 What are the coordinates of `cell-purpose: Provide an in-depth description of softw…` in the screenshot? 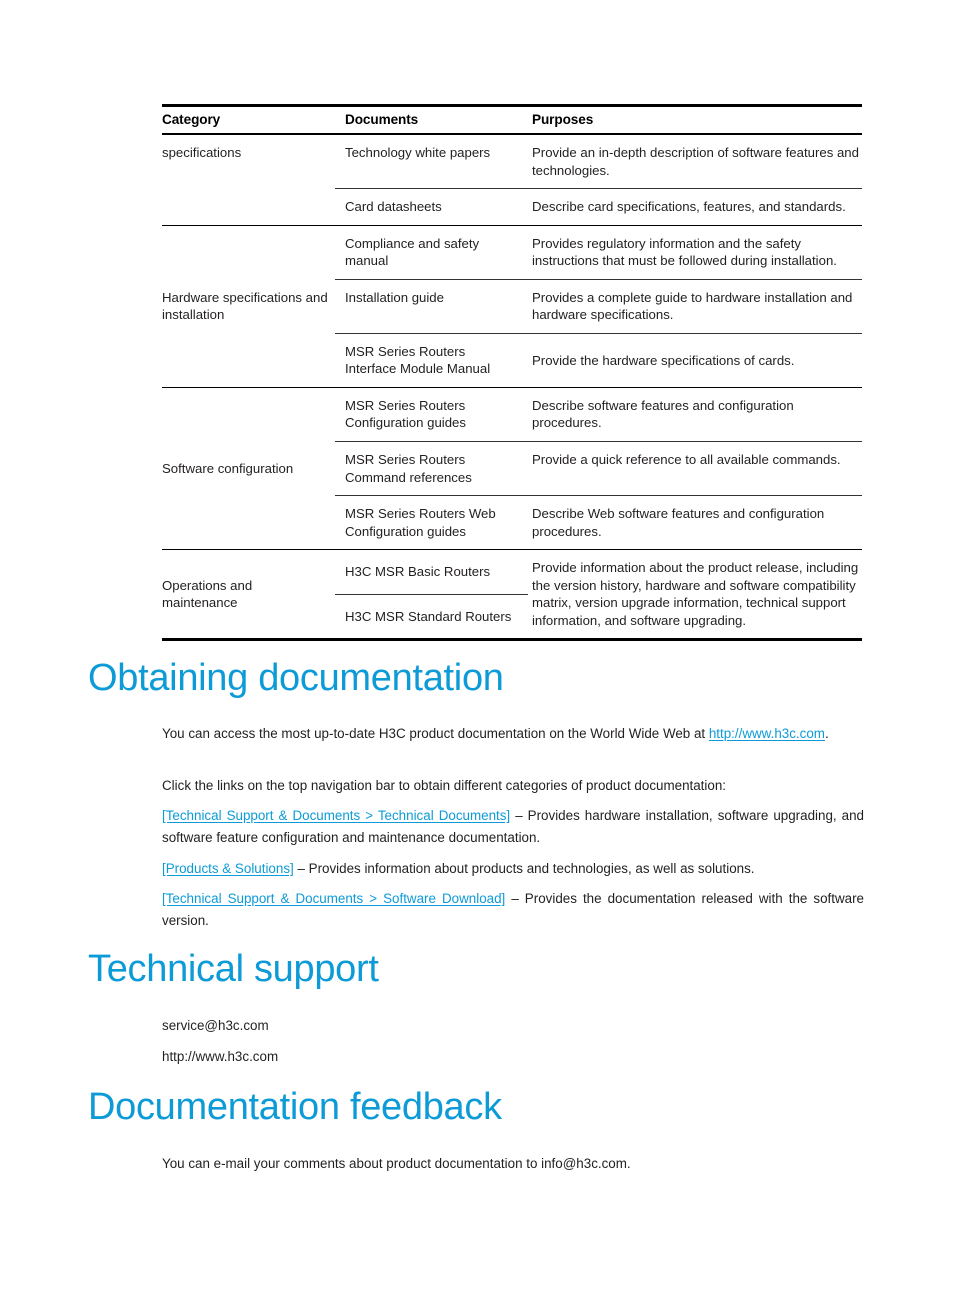 It's located at (695, 161).